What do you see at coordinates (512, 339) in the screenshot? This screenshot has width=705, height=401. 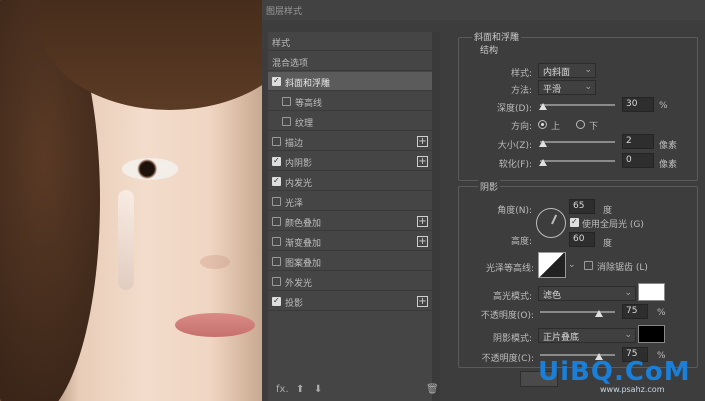 I see `shadow-mode-label: 阴影模式:` at bounding box center [512, 339].